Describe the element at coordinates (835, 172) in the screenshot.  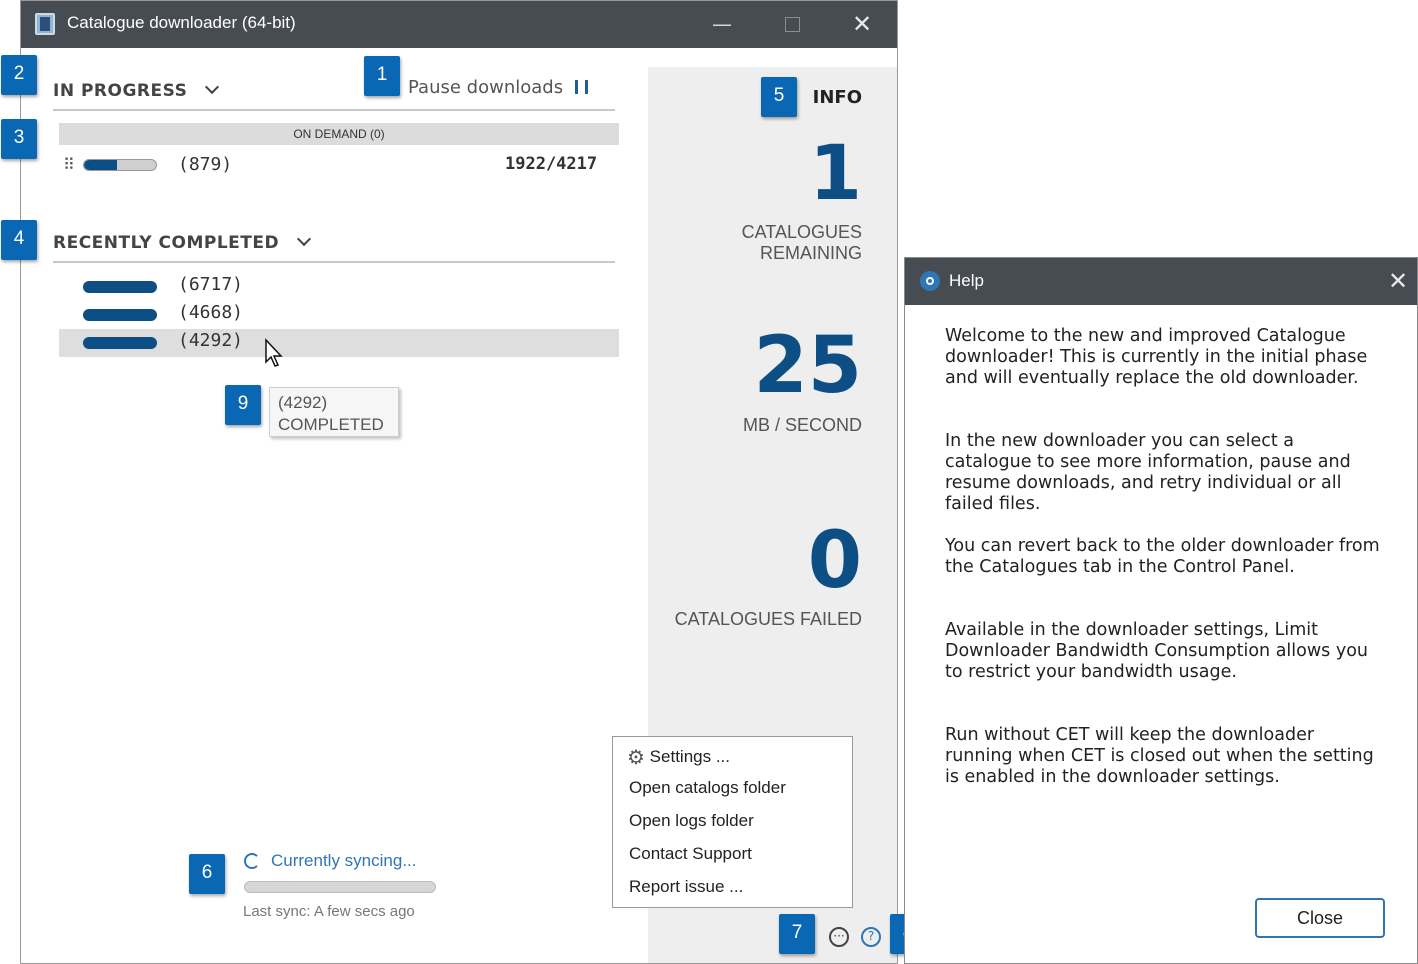
I see `catalogues-remaining-value: 1` at that location.